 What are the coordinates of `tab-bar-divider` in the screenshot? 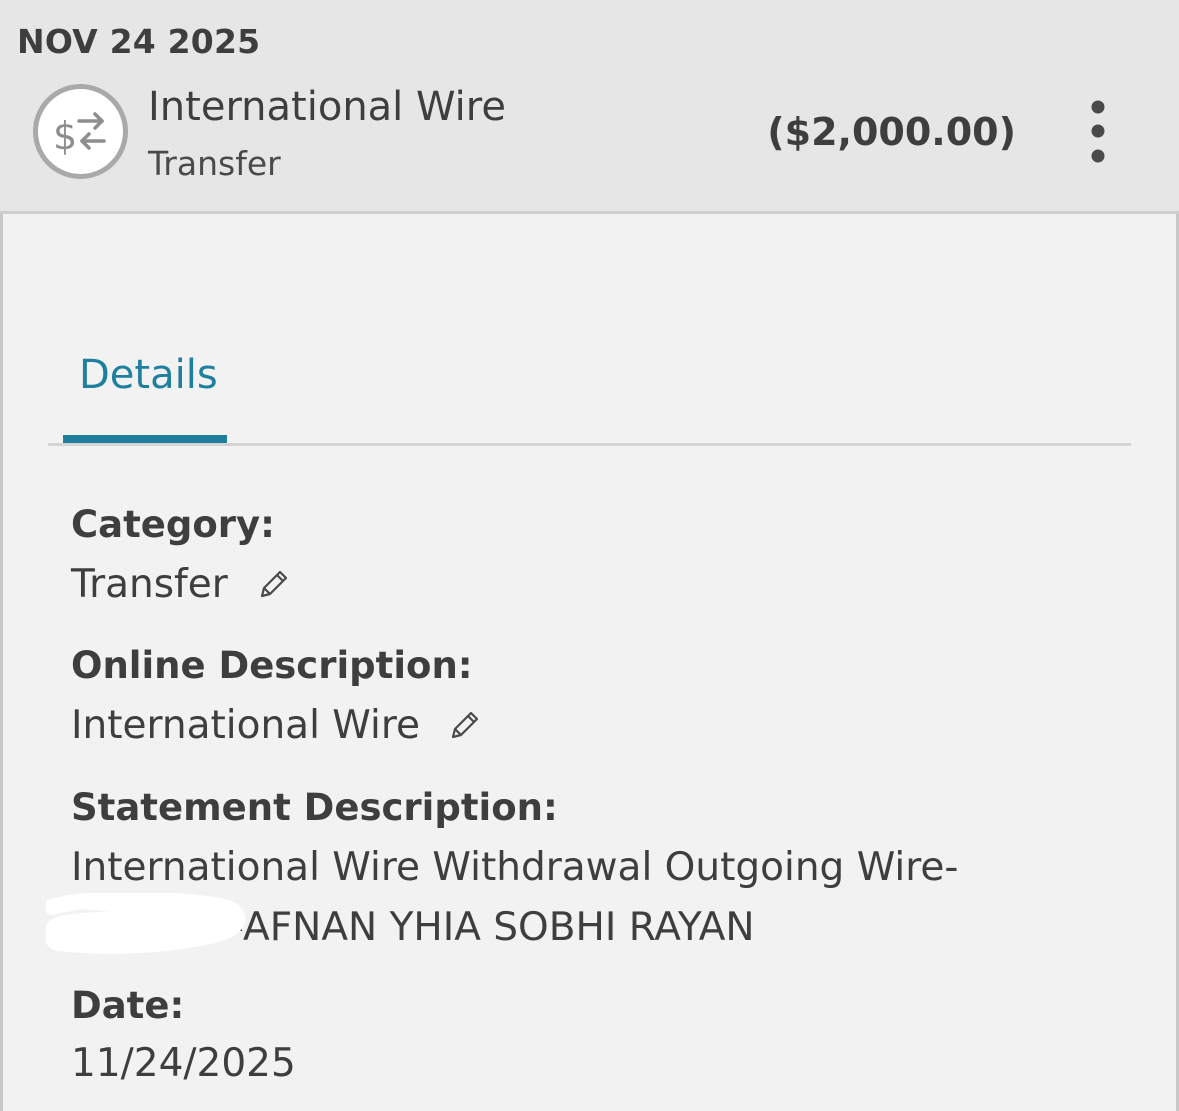 It's located at (589, 444).